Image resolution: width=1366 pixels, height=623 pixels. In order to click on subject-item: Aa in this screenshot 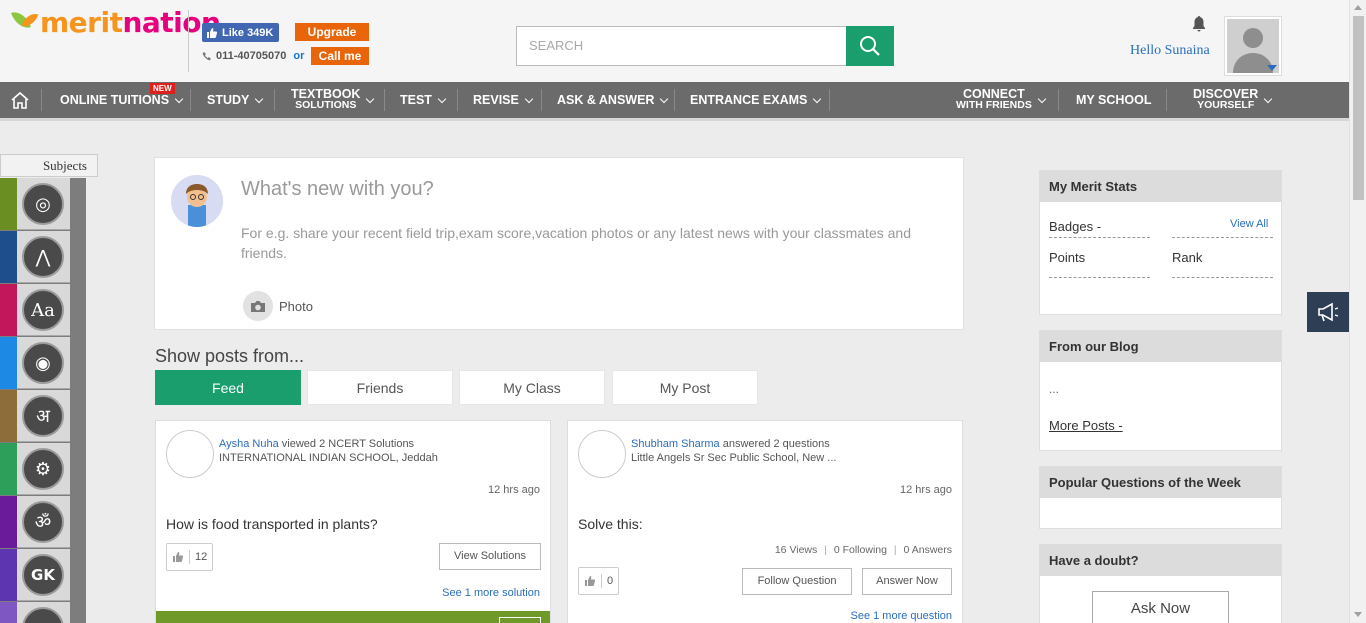, I will do `click(35, 310)`.